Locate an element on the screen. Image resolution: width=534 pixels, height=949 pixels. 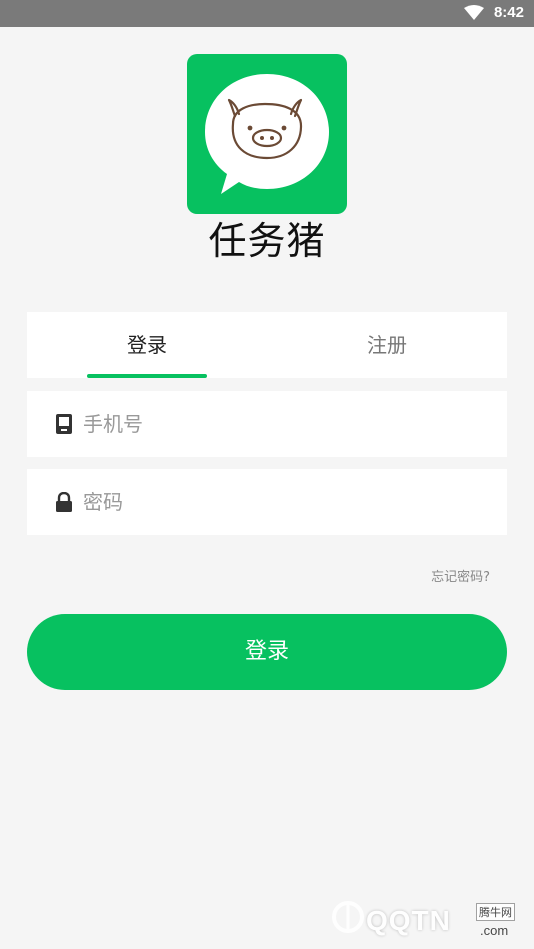
auth-tabs: 登录 注册 is located at coordinates (267, 345).